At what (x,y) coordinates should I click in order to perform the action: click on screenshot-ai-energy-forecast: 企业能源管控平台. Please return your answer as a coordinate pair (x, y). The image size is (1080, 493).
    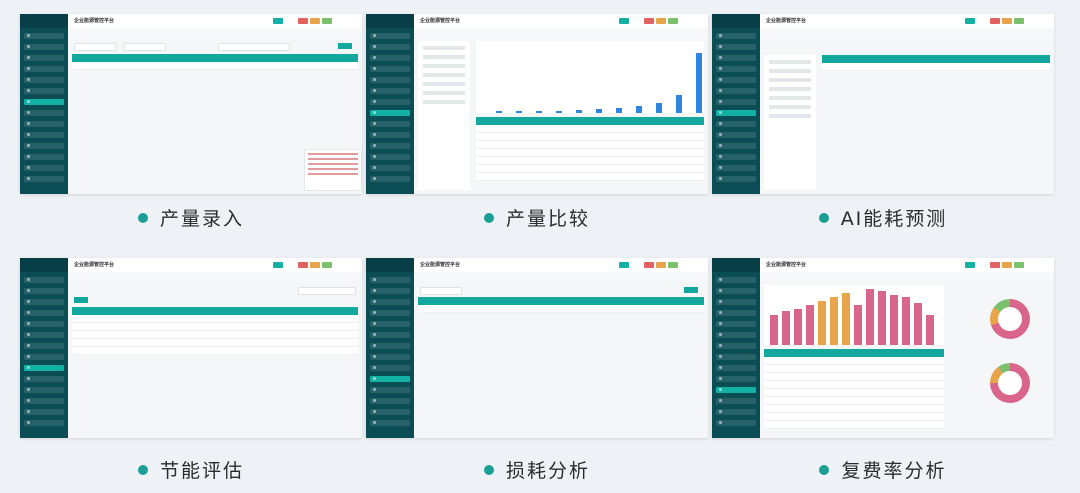
    Looking at the image, I should click on (883, 104).